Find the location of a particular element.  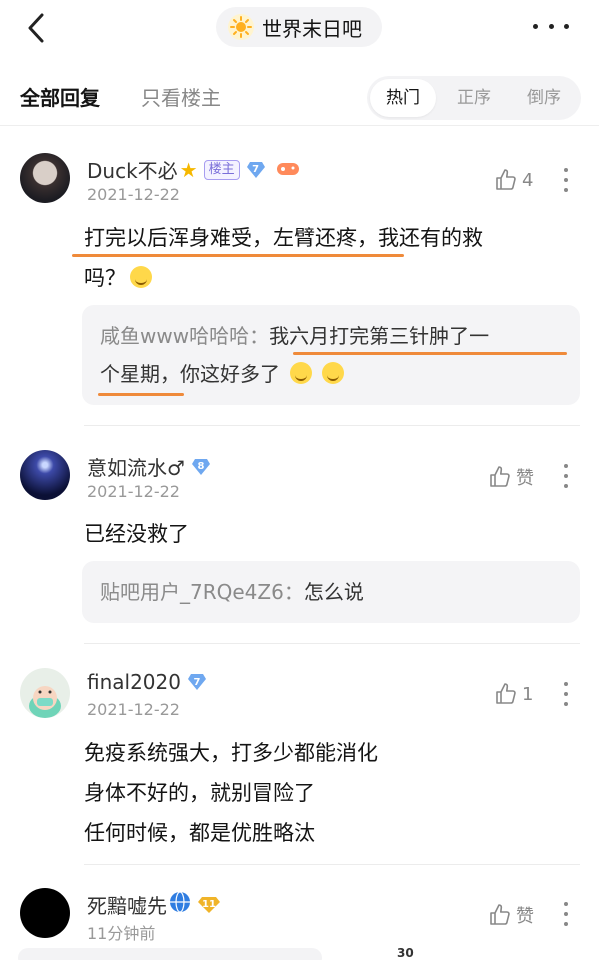

username-text: final2020 is located at coordinates (134, 682).